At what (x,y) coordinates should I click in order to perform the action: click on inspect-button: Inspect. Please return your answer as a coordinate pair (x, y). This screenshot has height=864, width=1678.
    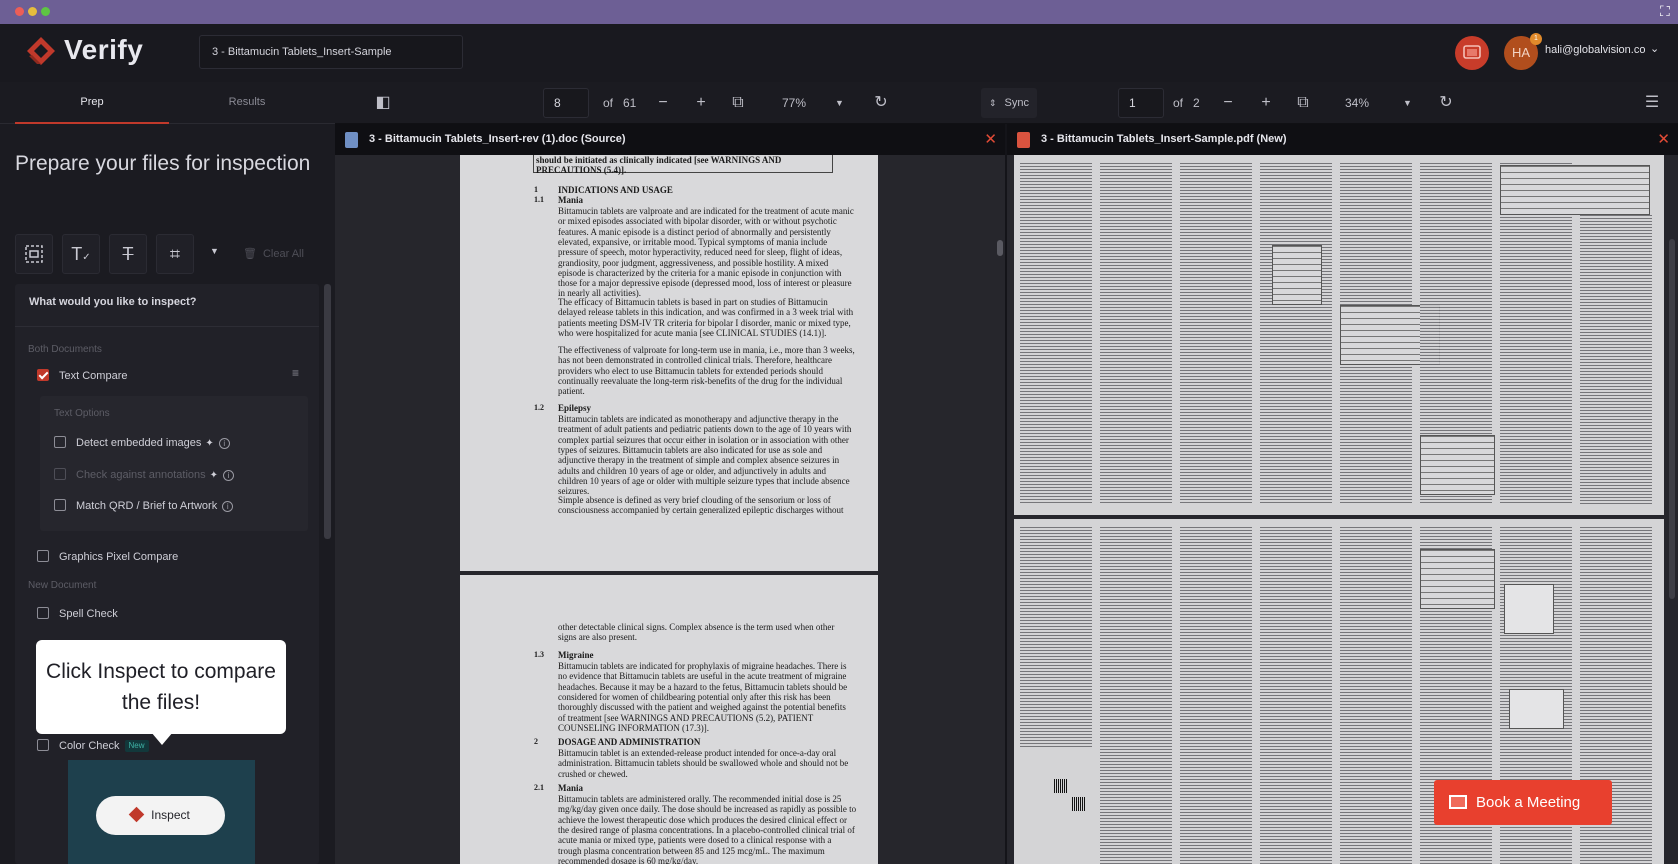
    Looking at the image, I should click on (160, 815).